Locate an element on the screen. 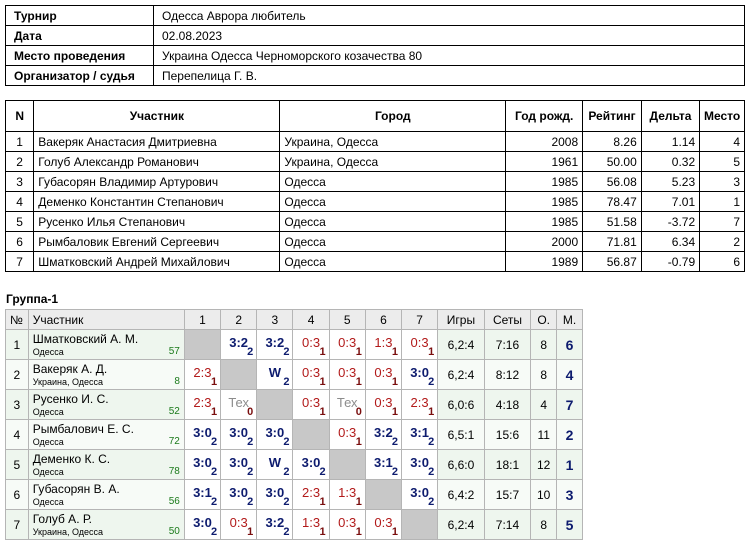 The width and height of the screenshot is (750, 544). table-cell: 7.01 is located at coordinates (670, 201).